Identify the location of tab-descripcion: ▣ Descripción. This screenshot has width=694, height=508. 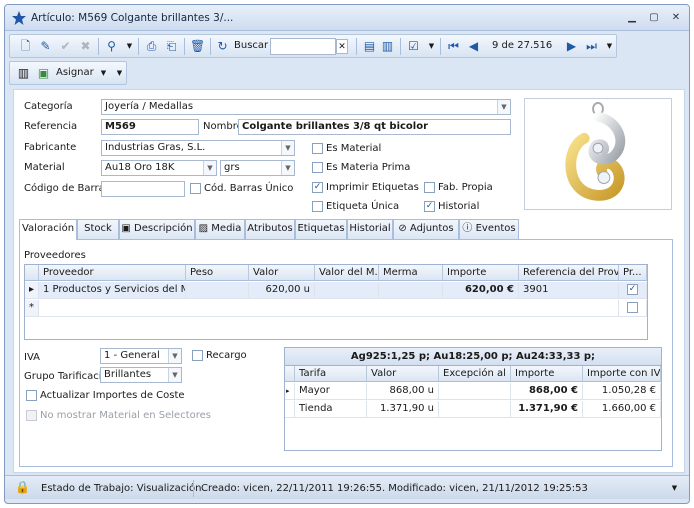
(157, 229).